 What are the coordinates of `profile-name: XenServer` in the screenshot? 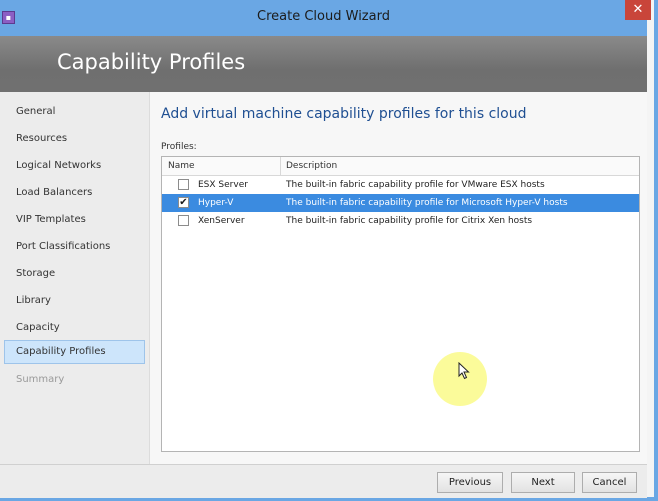 It's located at (221, 221).